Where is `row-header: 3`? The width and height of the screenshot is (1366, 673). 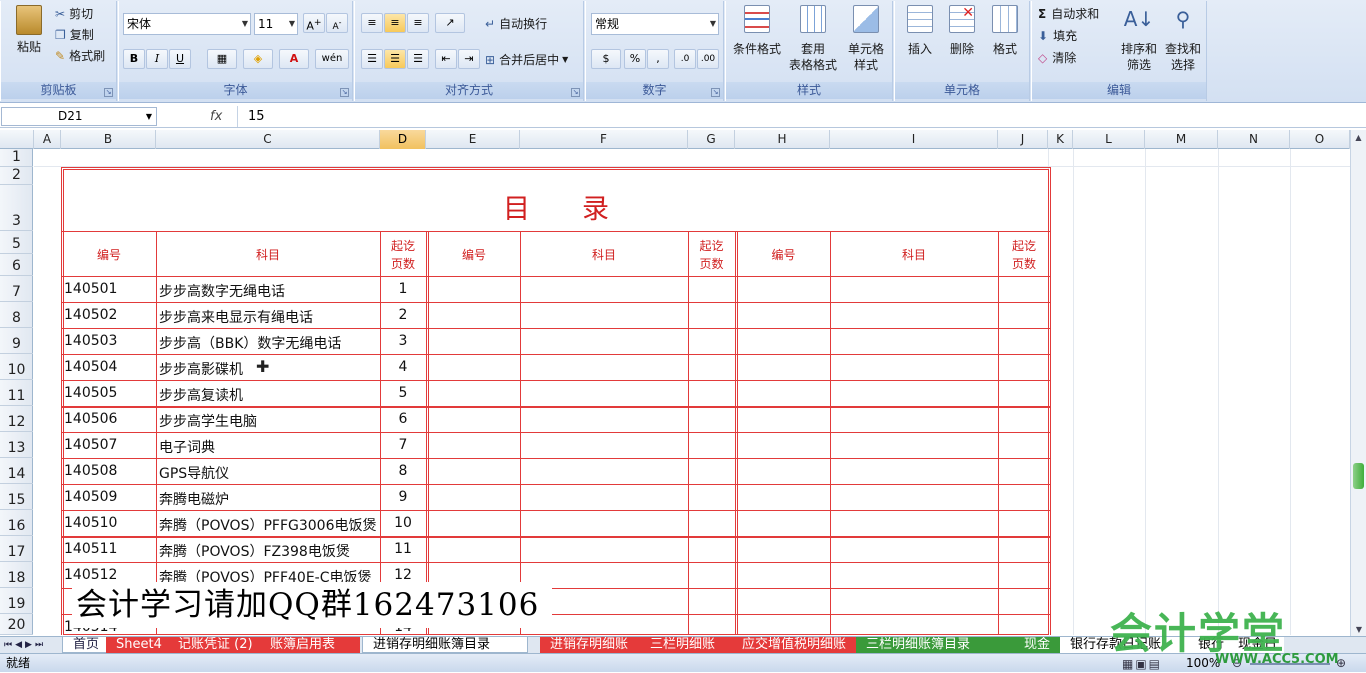
row-header: 3 is located at coordinates (16, 208).